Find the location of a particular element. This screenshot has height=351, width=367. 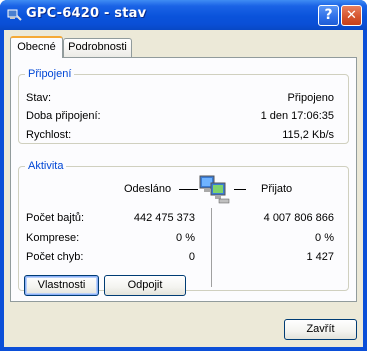

received-header: Přijato is located at coordinates (277, 189).